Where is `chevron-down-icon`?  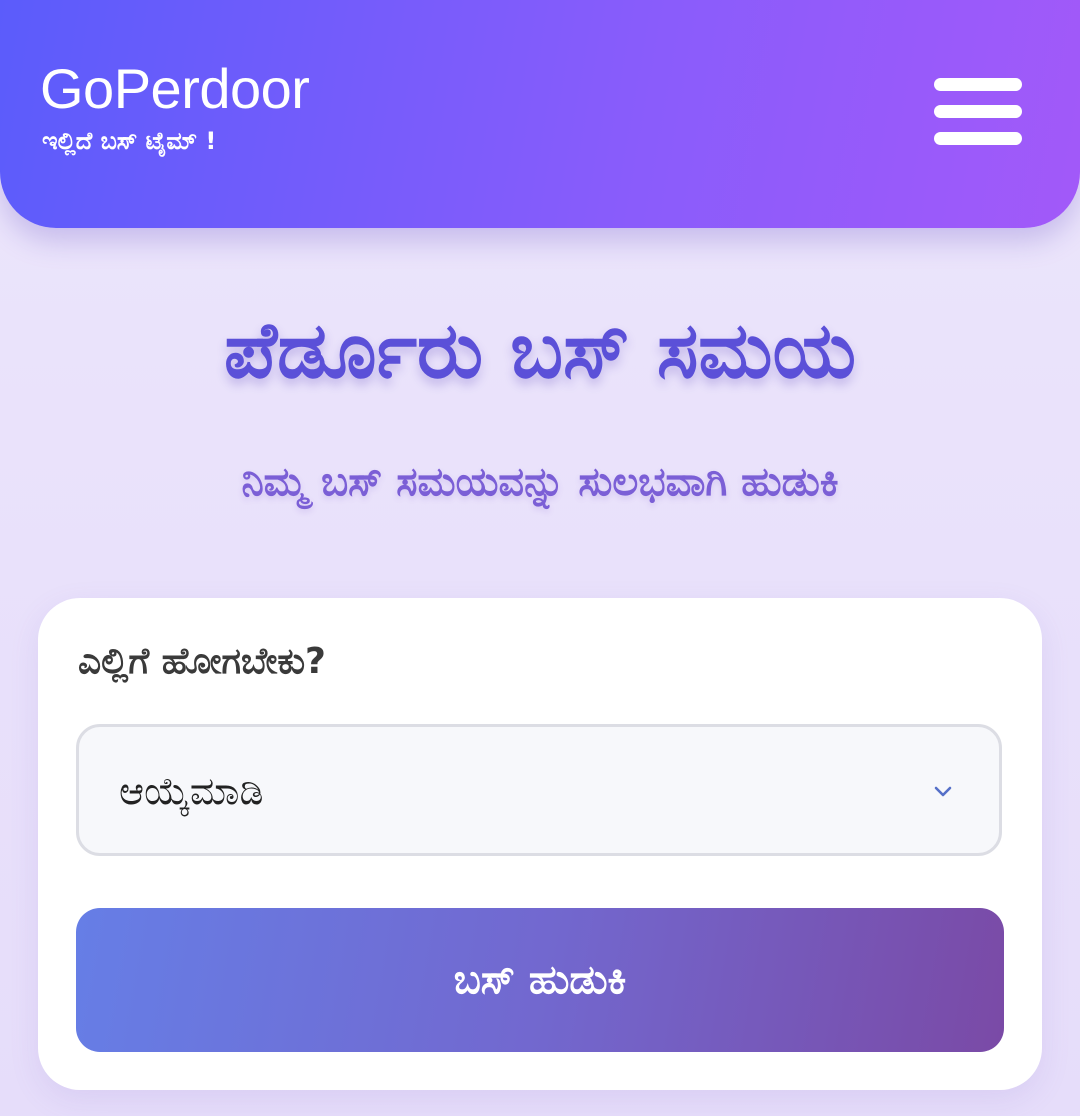
chevron-down-icon is located at coordinates (943, 791).